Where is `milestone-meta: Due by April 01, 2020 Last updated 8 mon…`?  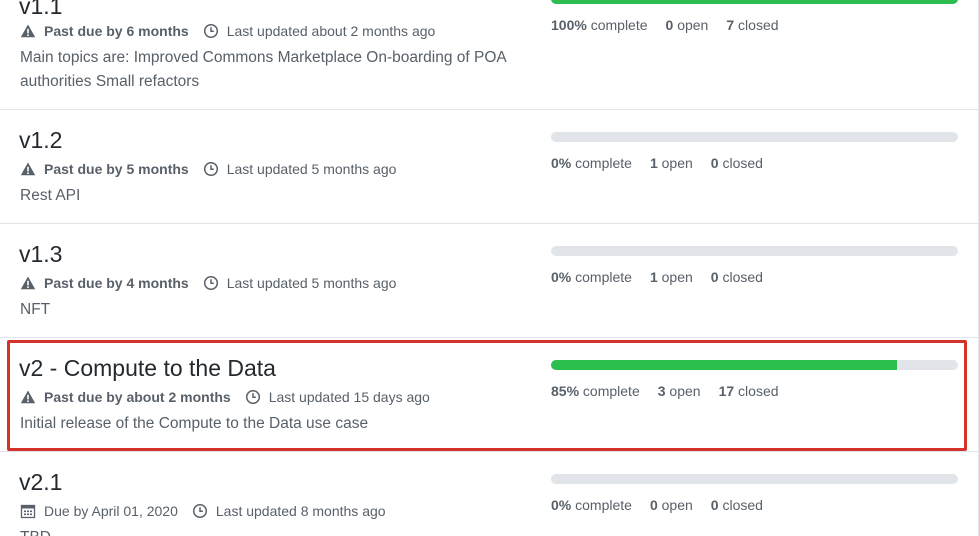
milestone-meta: Due by April 01, 2020 Last updated 8 mon… is located at coordinates (203, 511).